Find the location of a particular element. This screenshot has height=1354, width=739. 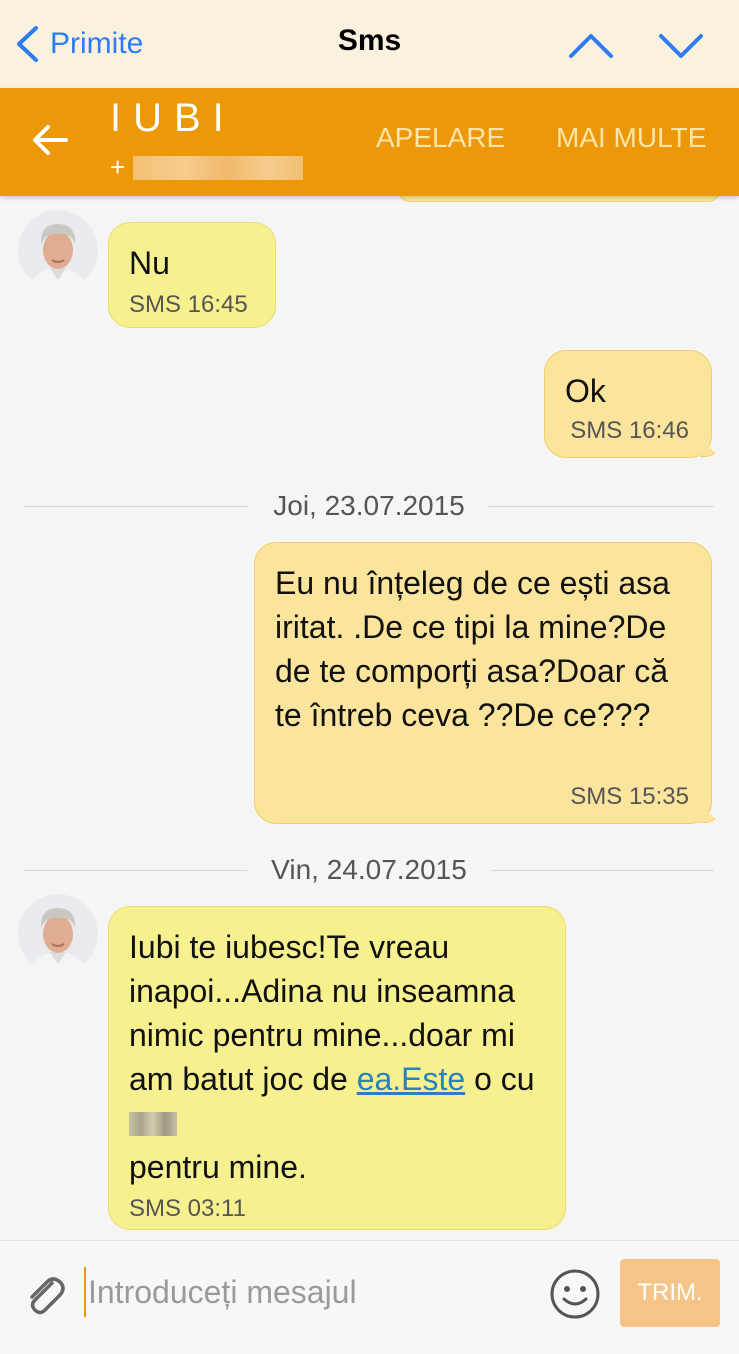

message-text: Nu is located at coordinates (149, 263).